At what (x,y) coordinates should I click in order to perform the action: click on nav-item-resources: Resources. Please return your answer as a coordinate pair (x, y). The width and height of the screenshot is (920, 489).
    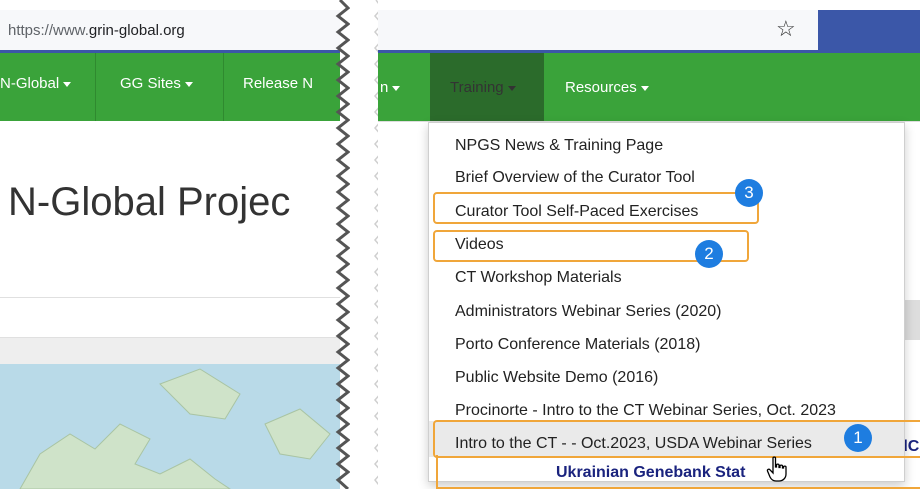
    Looking at the image, I should click on (607, 87).